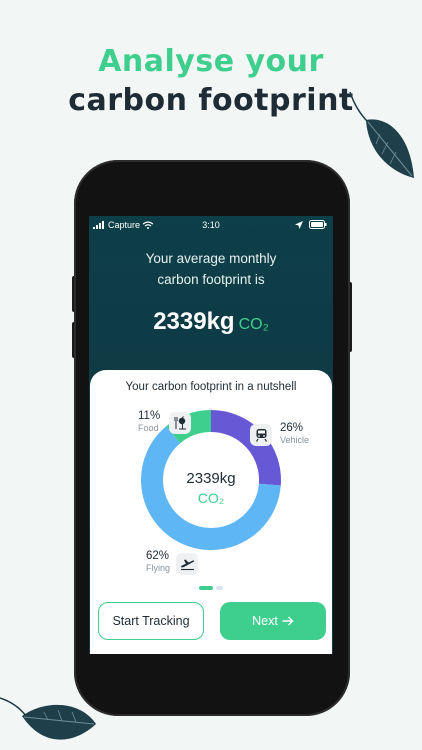 This screenshot has width=422, height=750. I want to click on page-indicator, so click(211, 588).